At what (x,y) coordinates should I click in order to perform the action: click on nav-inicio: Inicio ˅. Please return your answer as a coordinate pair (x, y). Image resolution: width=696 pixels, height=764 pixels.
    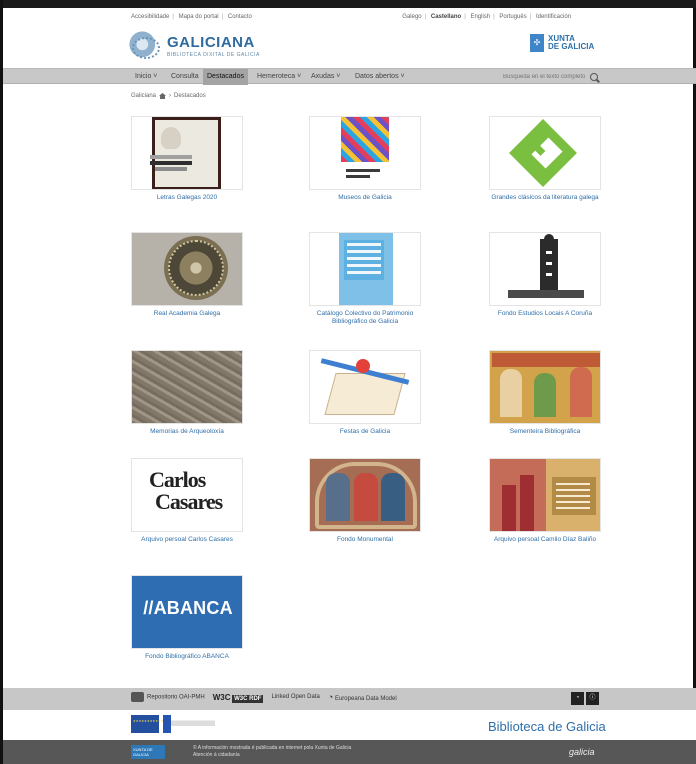
    Looking at the image, I should click on (146, 77).